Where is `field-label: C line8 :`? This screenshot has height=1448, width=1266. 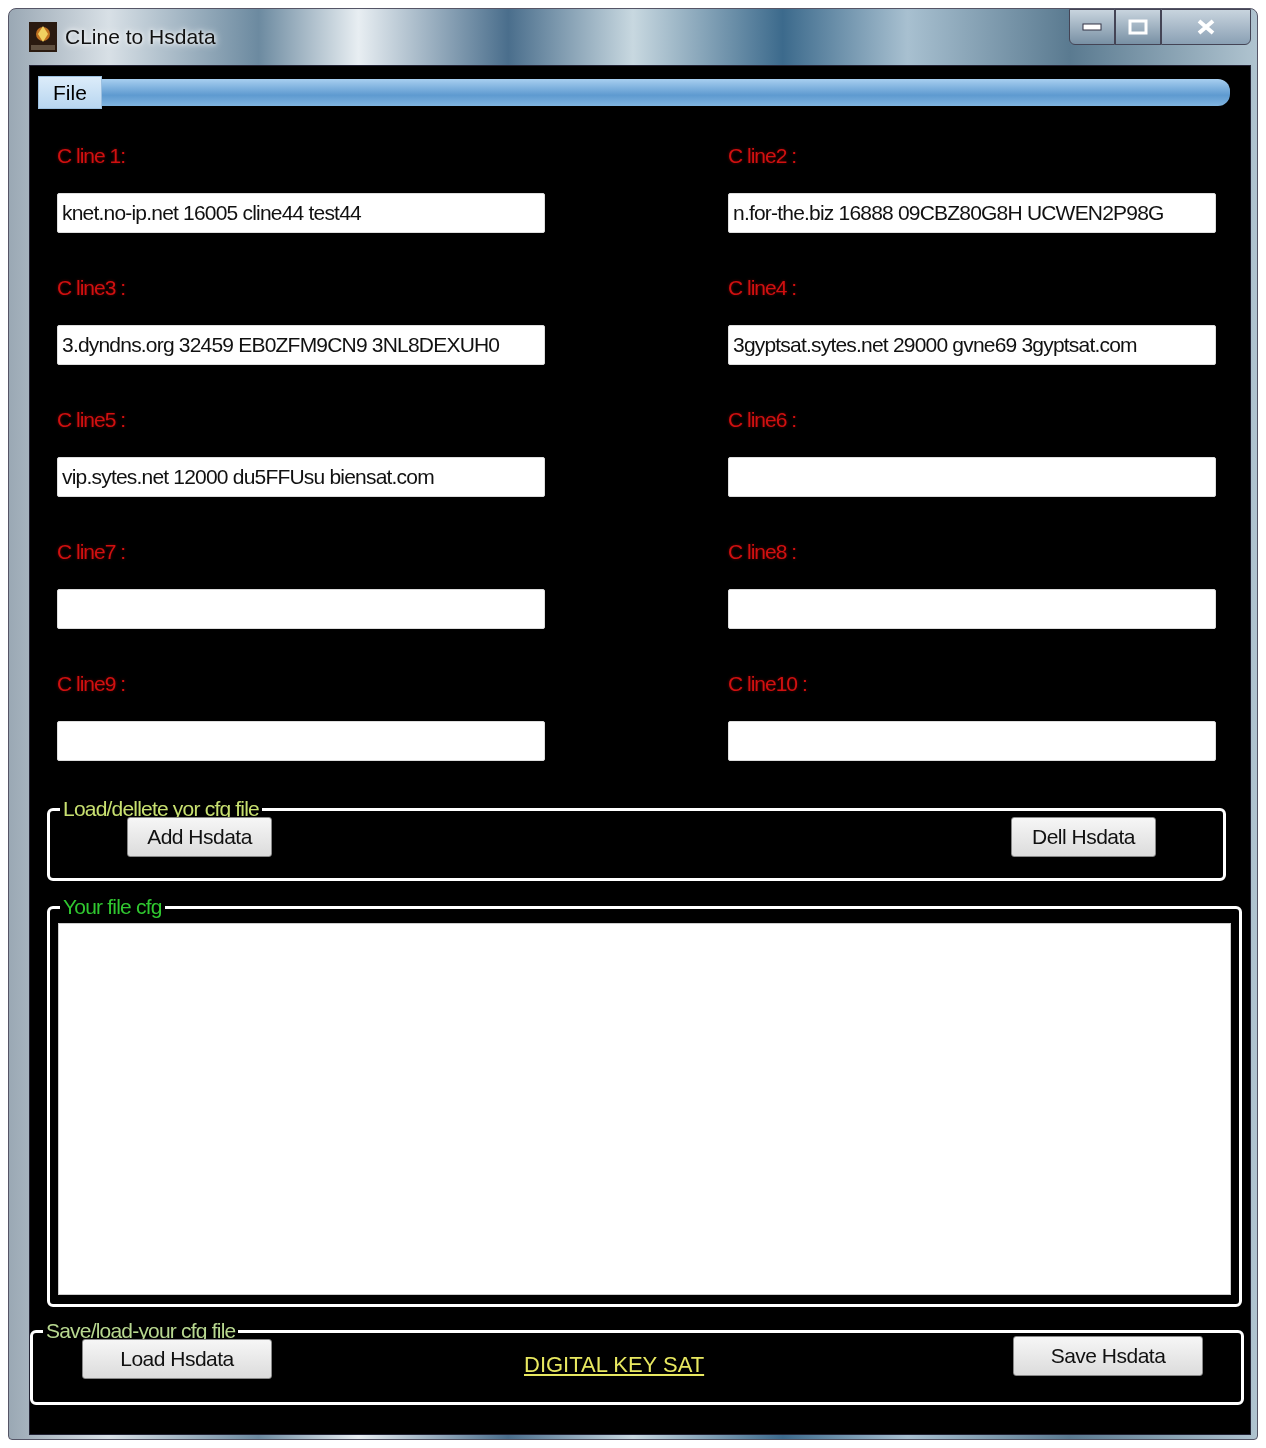
field-label: C line8 : is located at coordinates (763, 552).